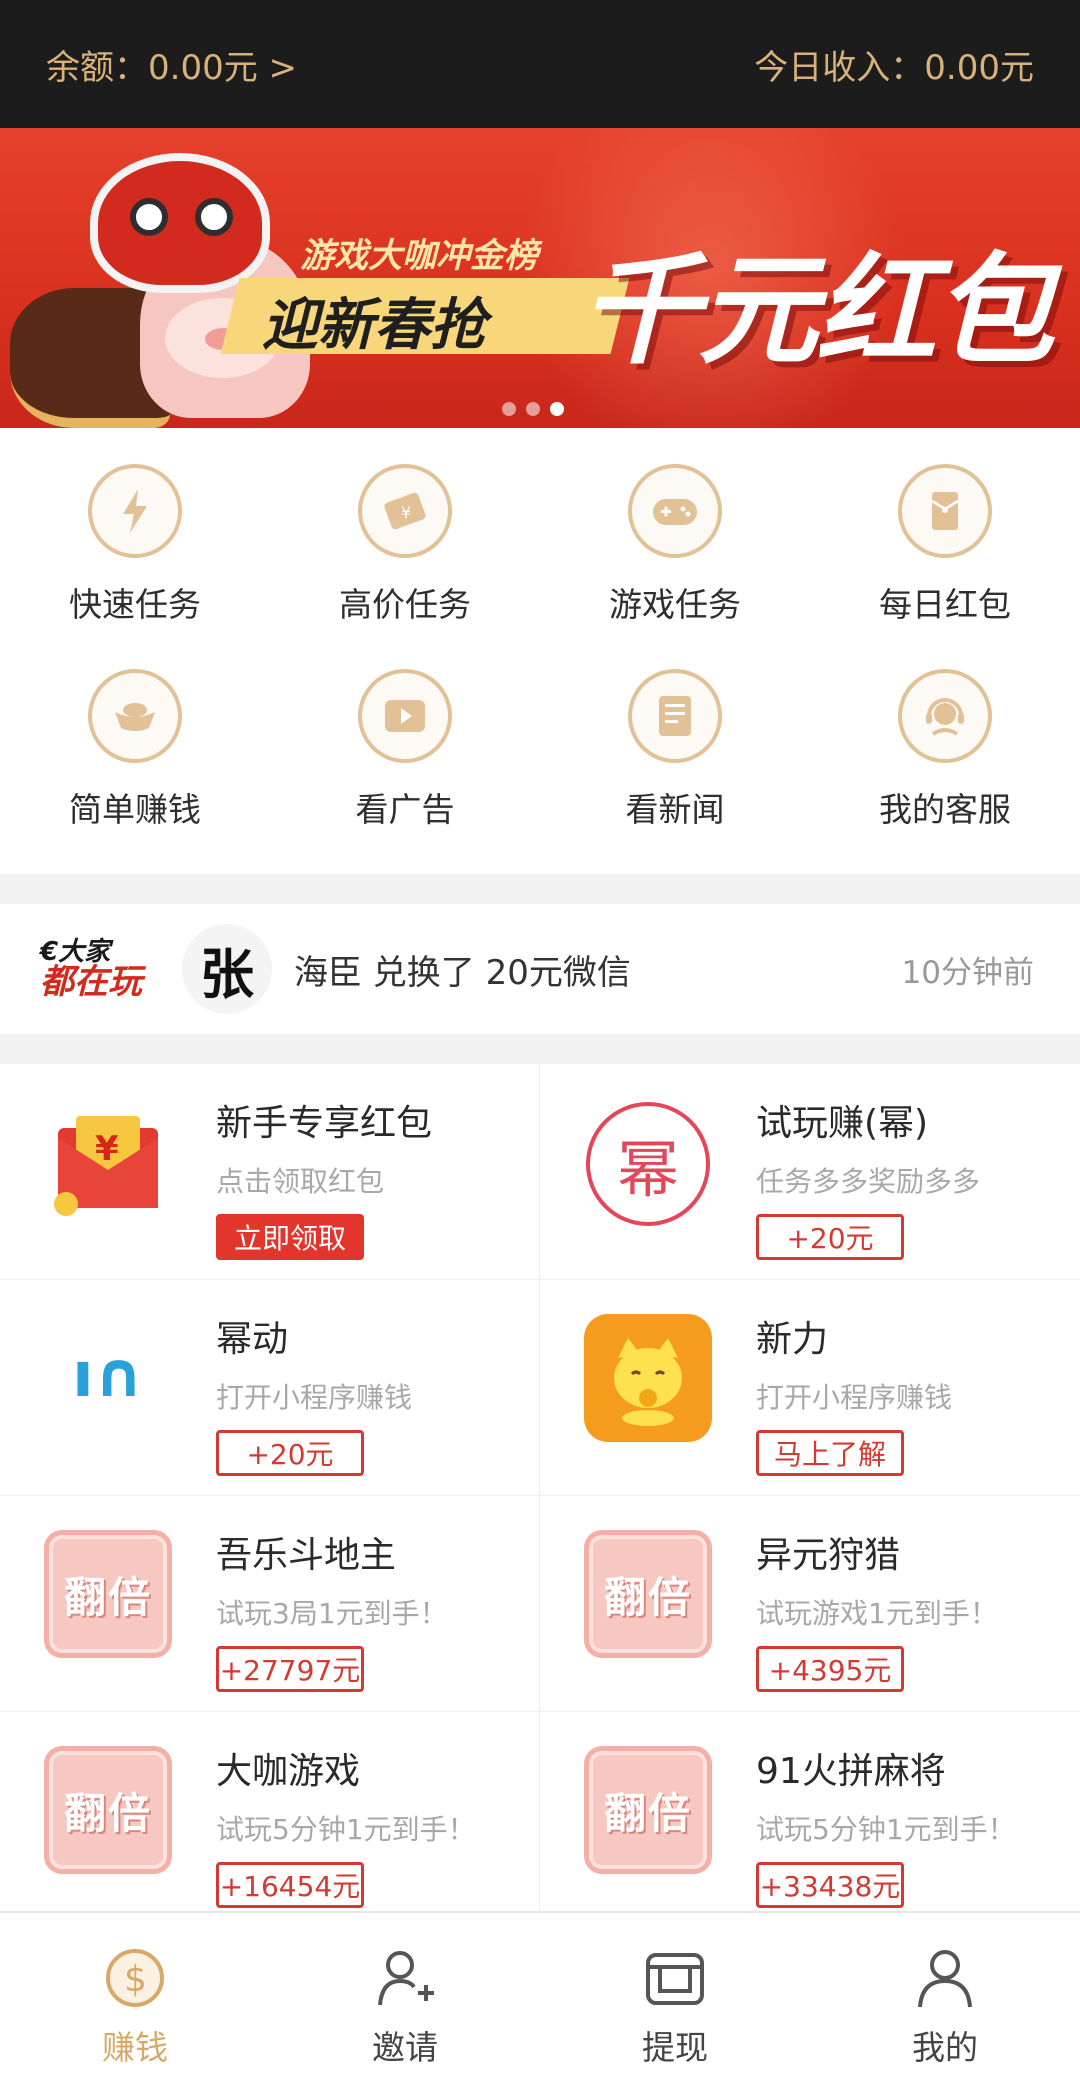 This screenshot has height=2081, width=1080. What do you see at coordinates (894, 67) in the screenshot?
I see `today-income: 今日收入：0.00元` at bounding box center [894, 67].